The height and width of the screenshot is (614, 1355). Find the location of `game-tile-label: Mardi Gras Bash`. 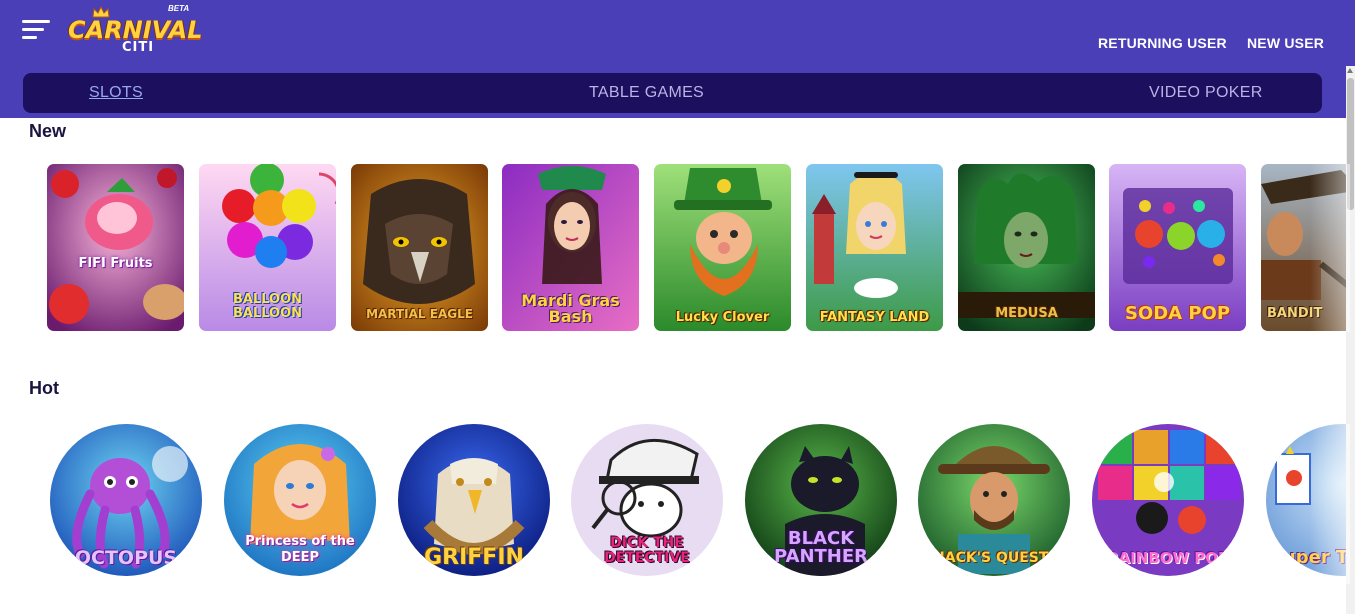

game-tile-label: Mardi Gras Bash is located at coordinates (570, 308).